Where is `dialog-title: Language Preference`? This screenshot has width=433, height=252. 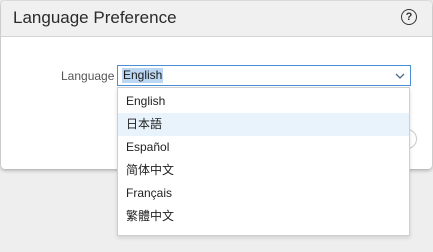 dialog-title: Language Preference is located at coordinates (95, 17).